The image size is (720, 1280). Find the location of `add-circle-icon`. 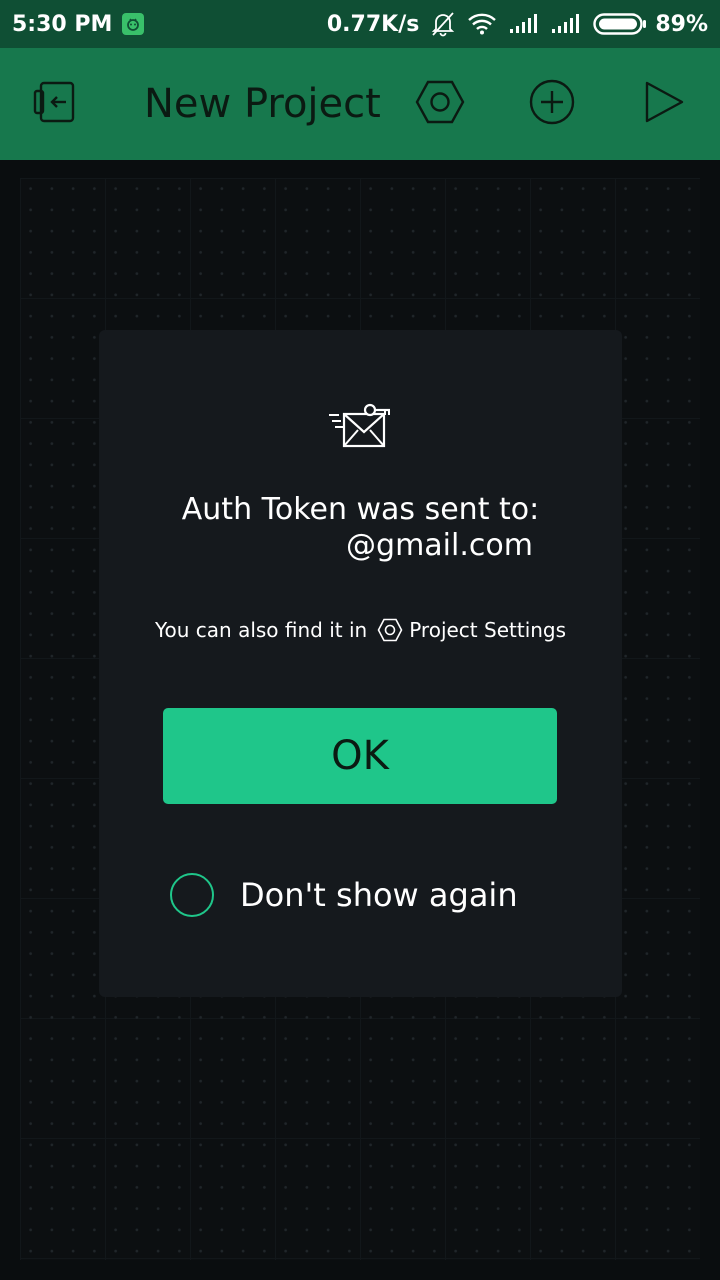

add-circle-icon is located at coordinates (552, 104).